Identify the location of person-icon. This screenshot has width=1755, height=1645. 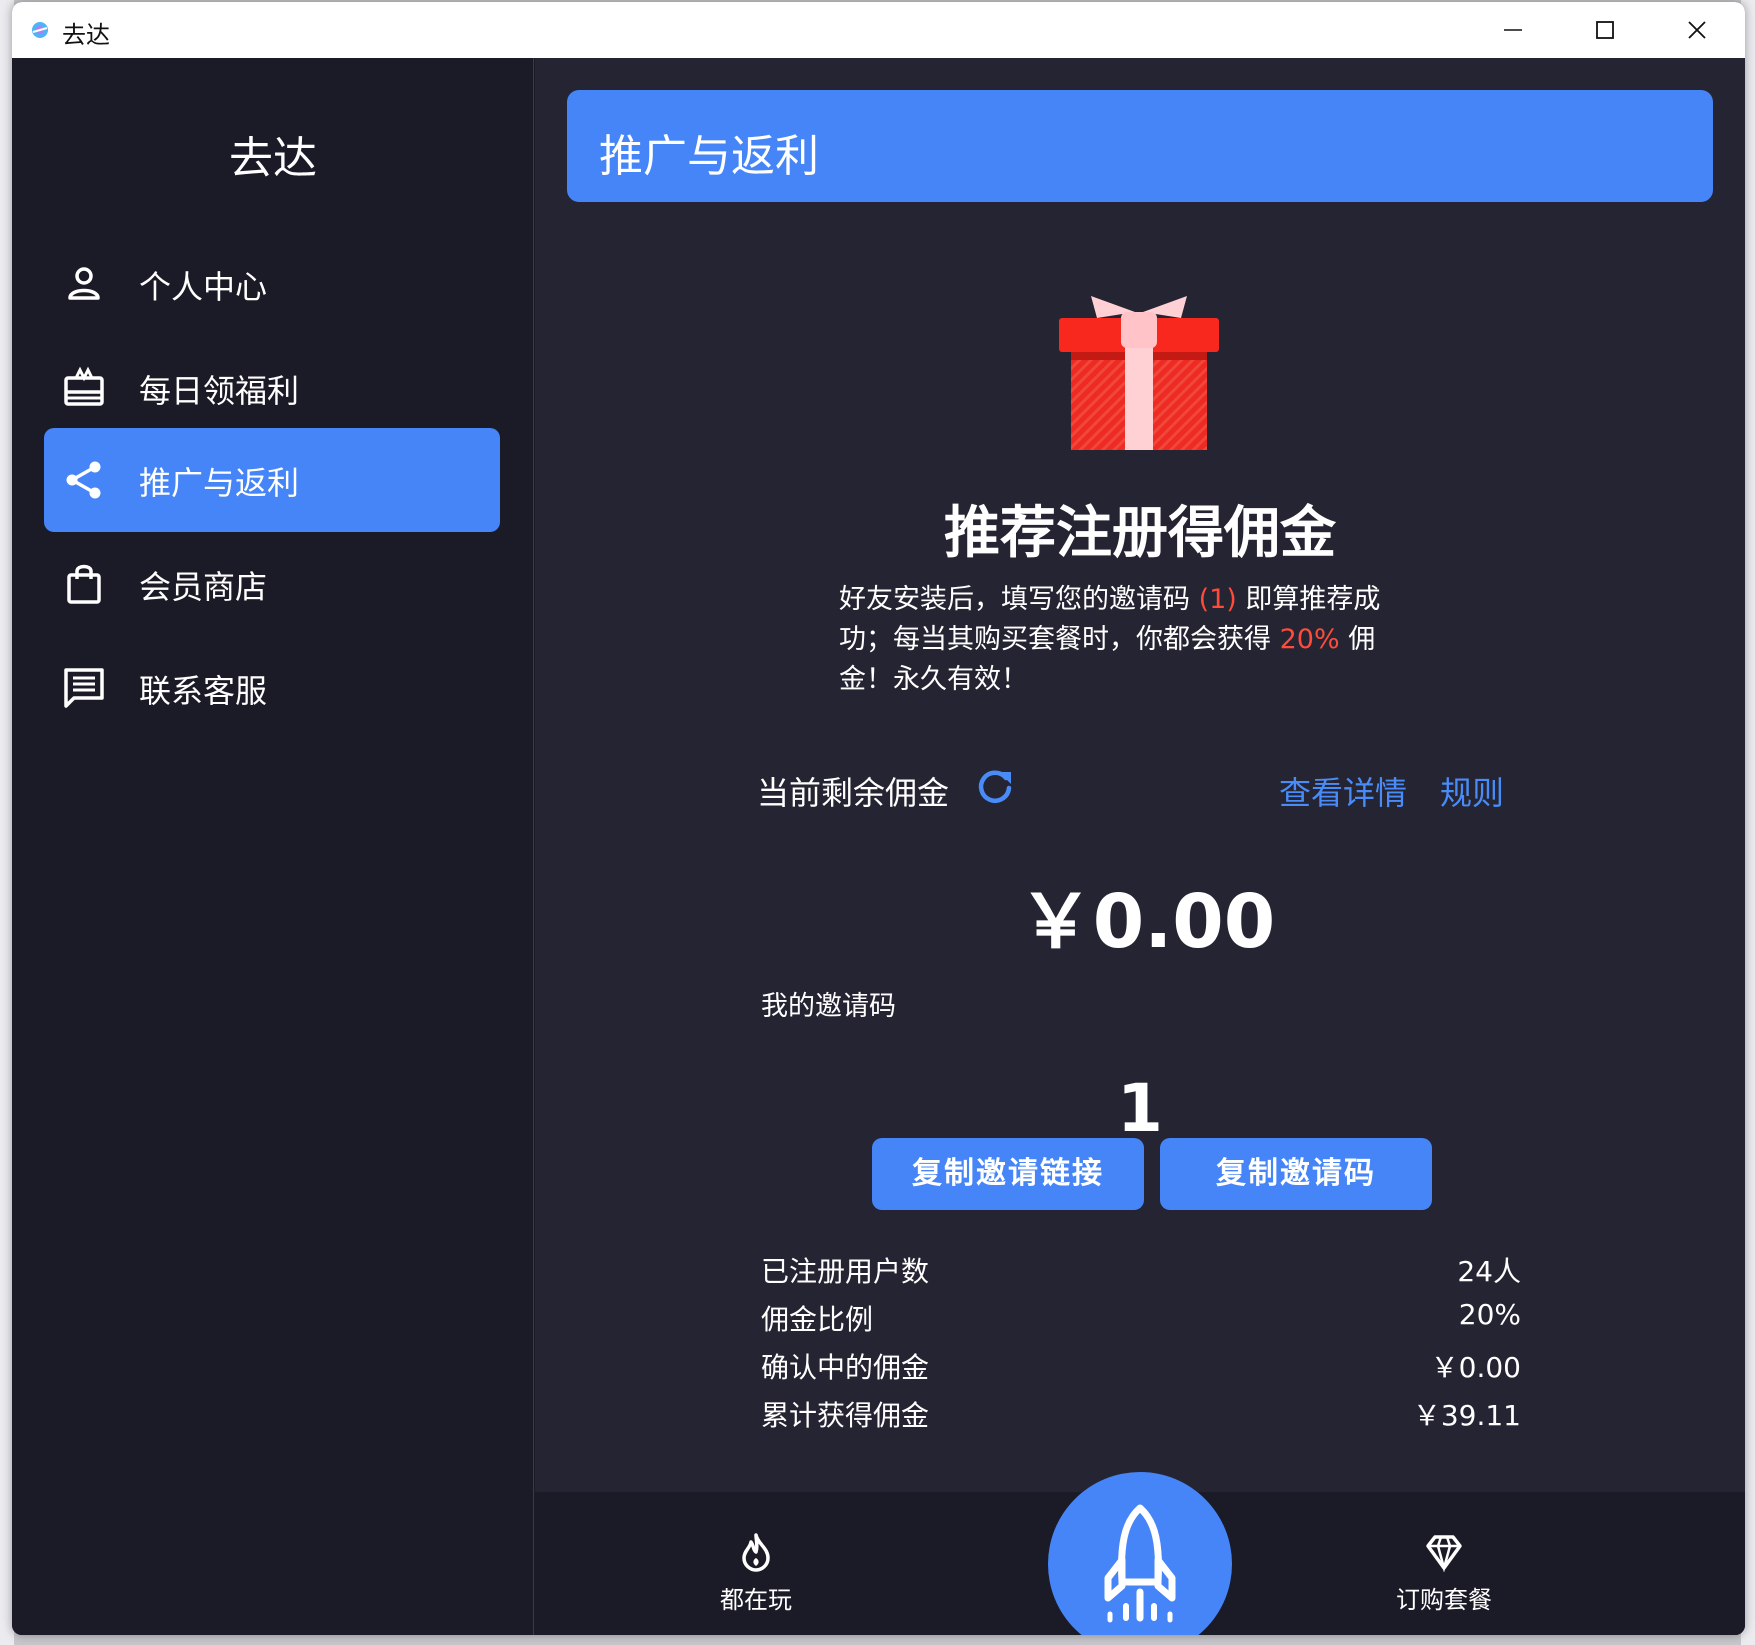
(84, 283).